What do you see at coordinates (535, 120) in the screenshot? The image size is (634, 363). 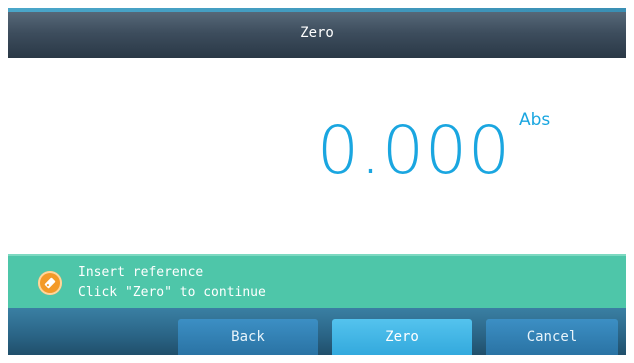 I see `absorbance-unit: Abs` at bounding box center [535, 120].